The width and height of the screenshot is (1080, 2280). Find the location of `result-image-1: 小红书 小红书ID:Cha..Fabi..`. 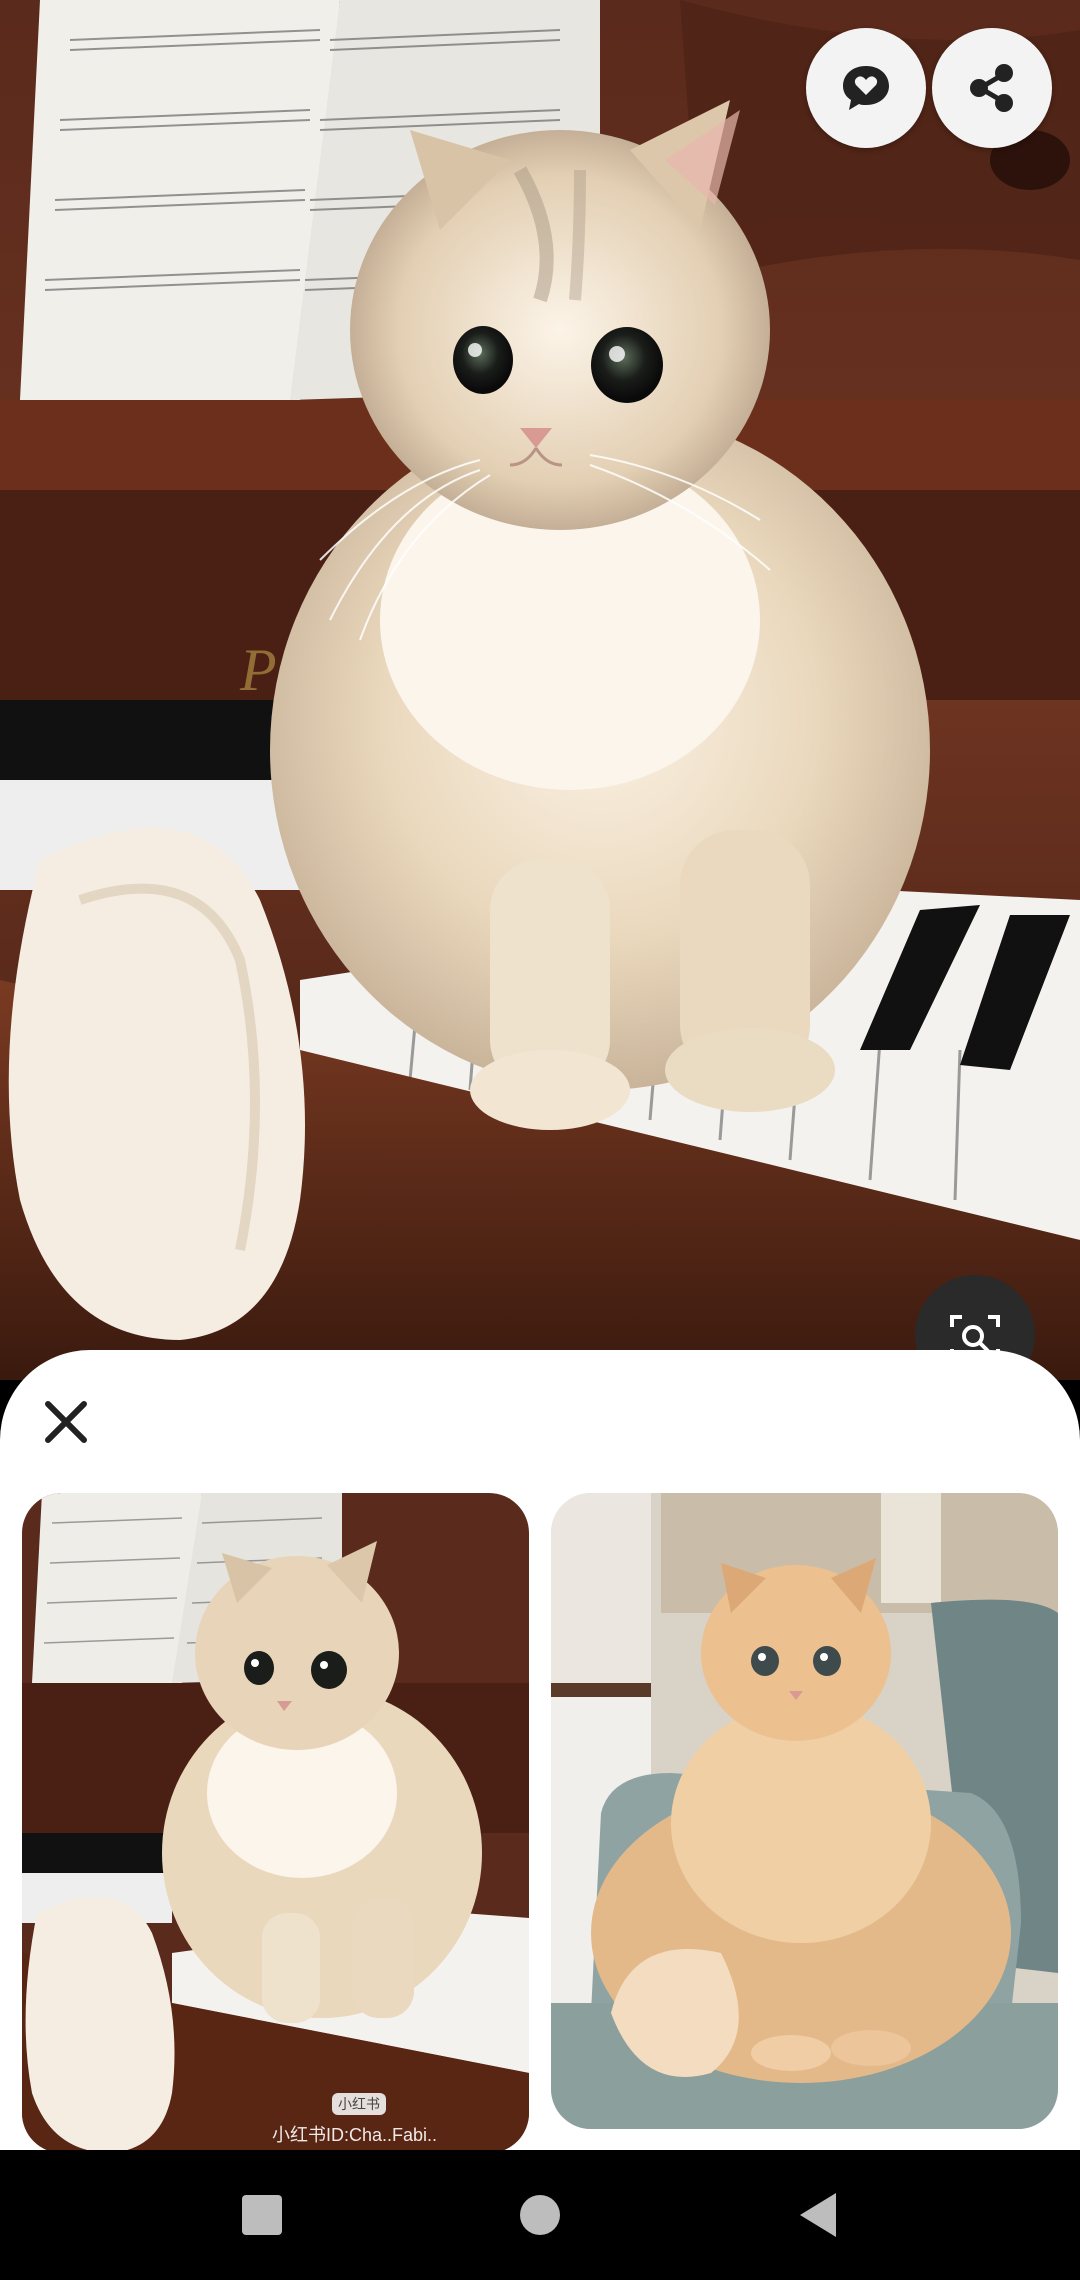

result-image-1: 小红书 小红书ID:Cha..Fabi.. is located at coordinates (275, 1821).